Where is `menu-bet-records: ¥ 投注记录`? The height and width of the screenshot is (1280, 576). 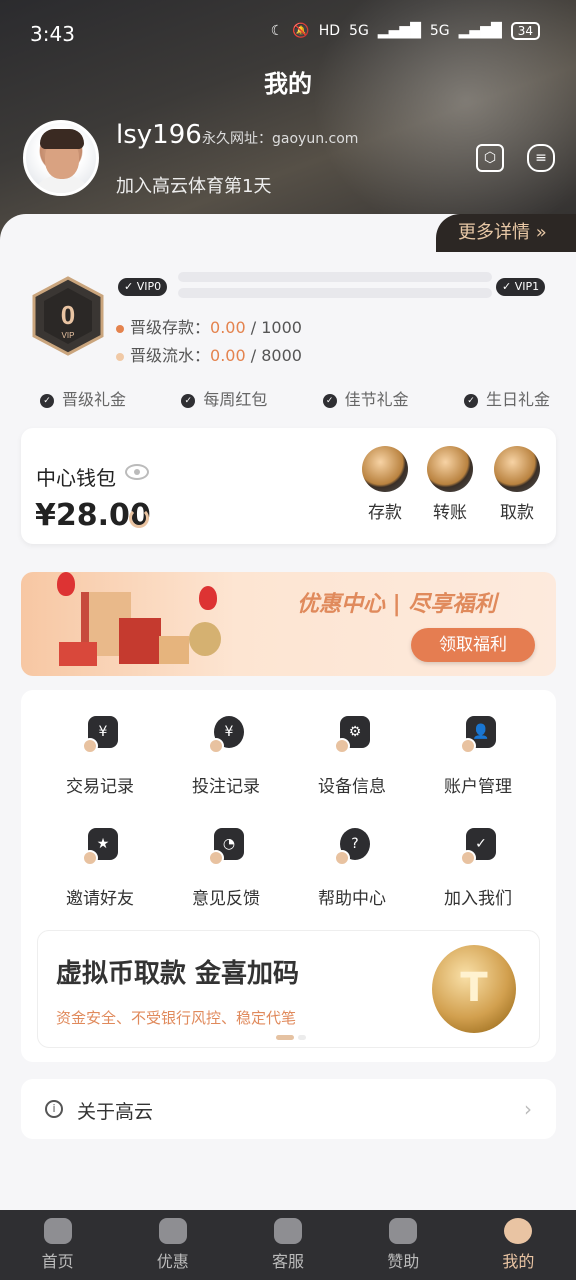 menu-bet-records: ¥ 投注记录 is located at coordinates (226, 756).